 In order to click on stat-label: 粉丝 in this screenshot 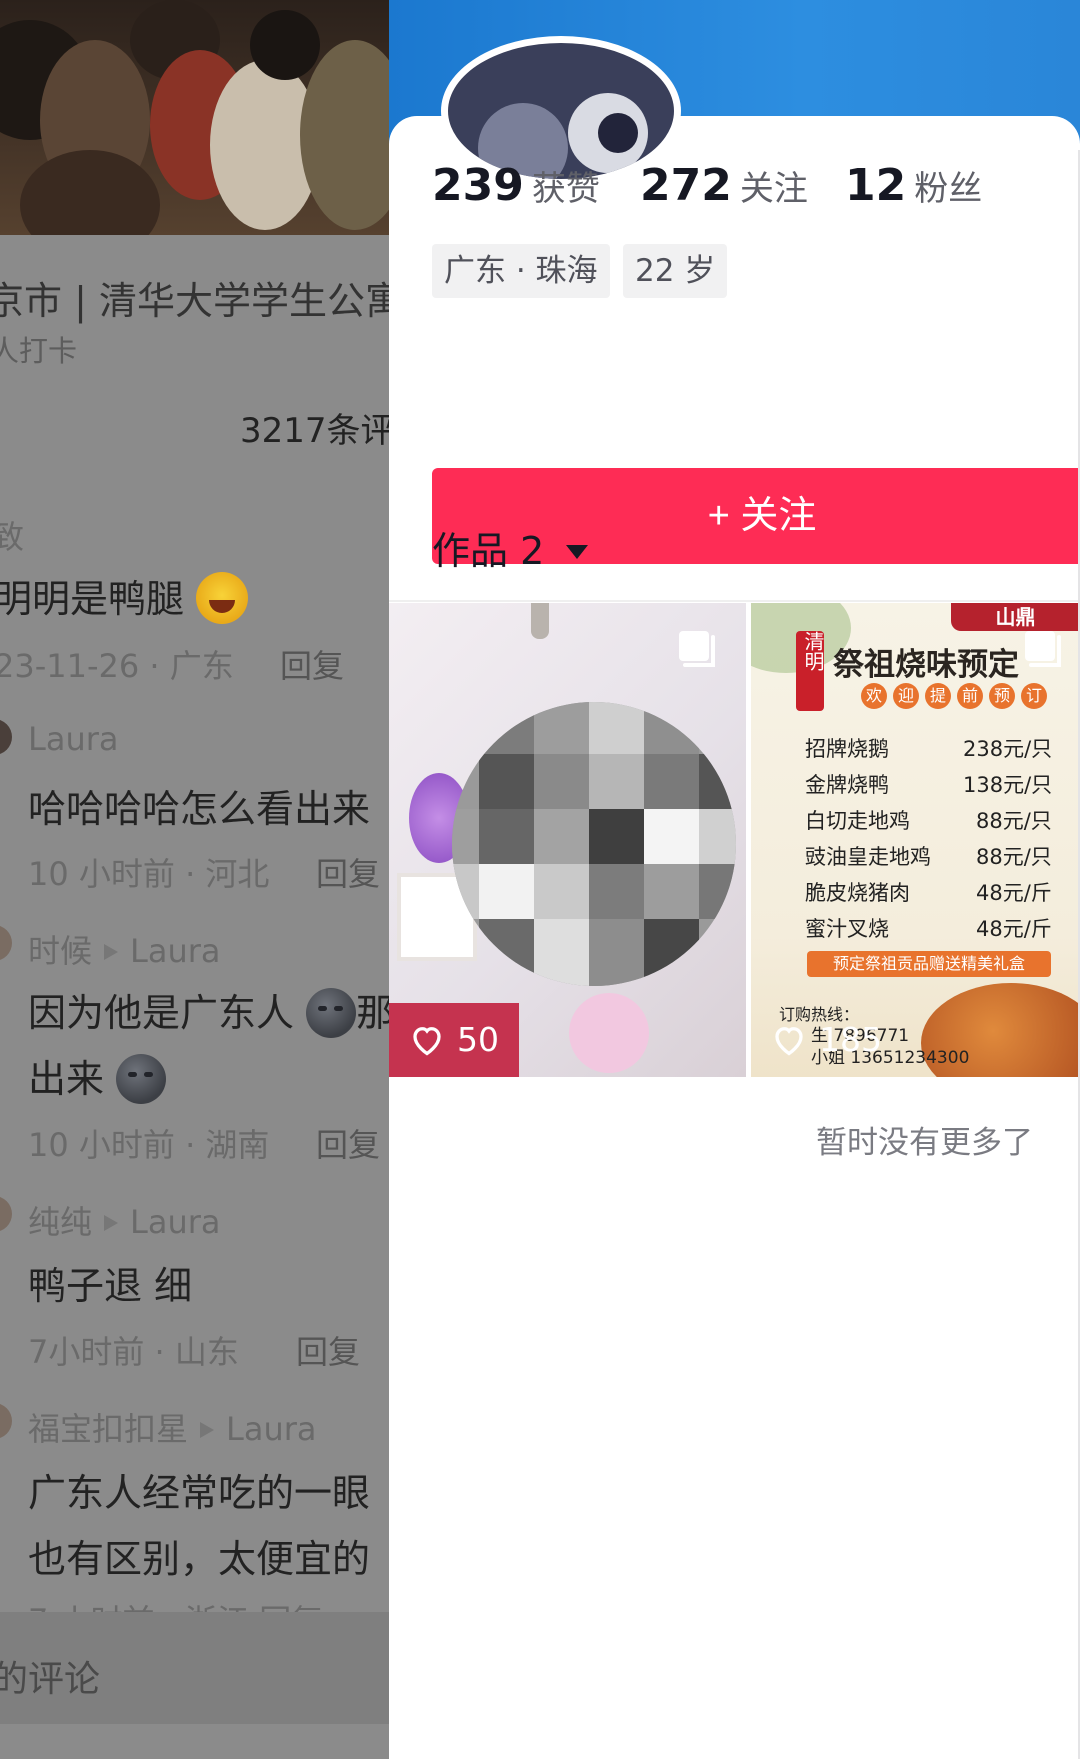, I will do `click(948, 189)`.